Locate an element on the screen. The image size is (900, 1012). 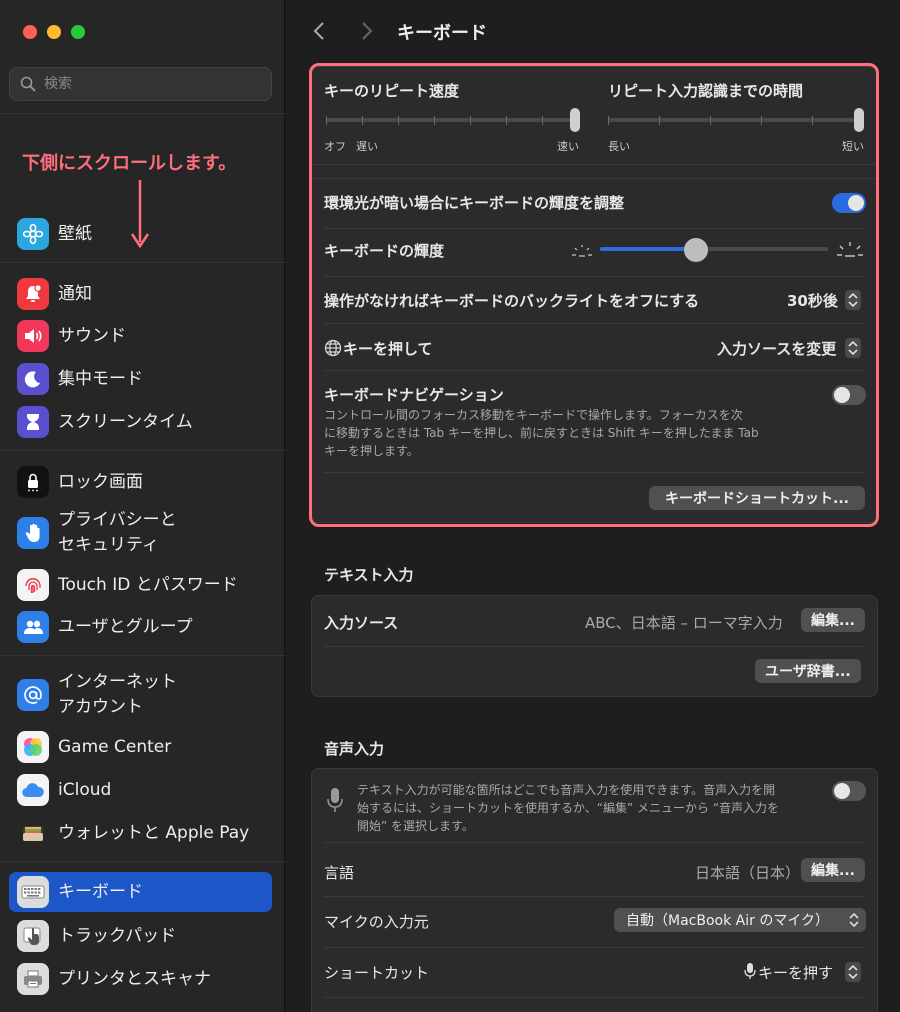
shortcut-stepper is located at coordinates (853, 972).